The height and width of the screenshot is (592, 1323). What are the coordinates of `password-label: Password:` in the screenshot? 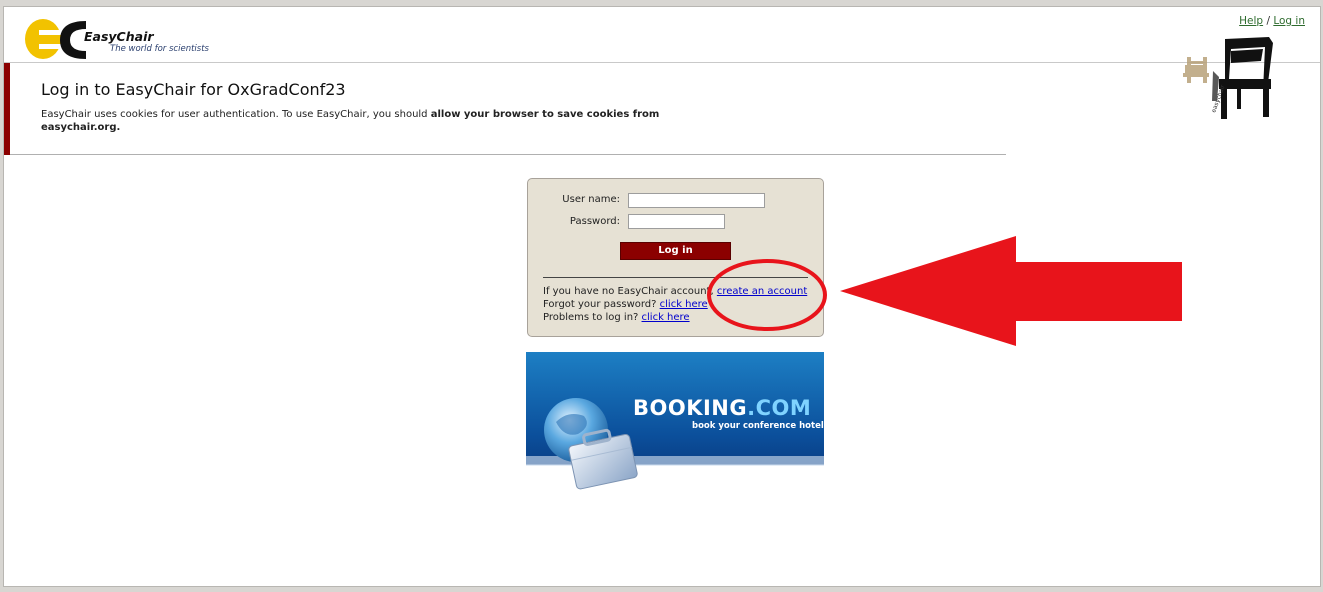 It's located at (594, 221).